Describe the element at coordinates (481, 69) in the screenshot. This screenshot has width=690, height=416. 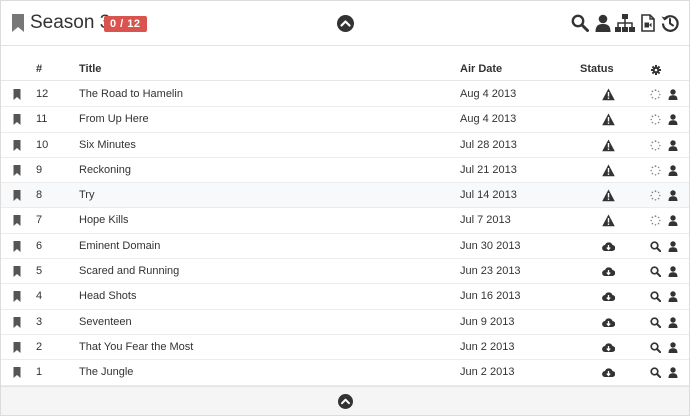
I see `column-air-date: Air Date` at that location.